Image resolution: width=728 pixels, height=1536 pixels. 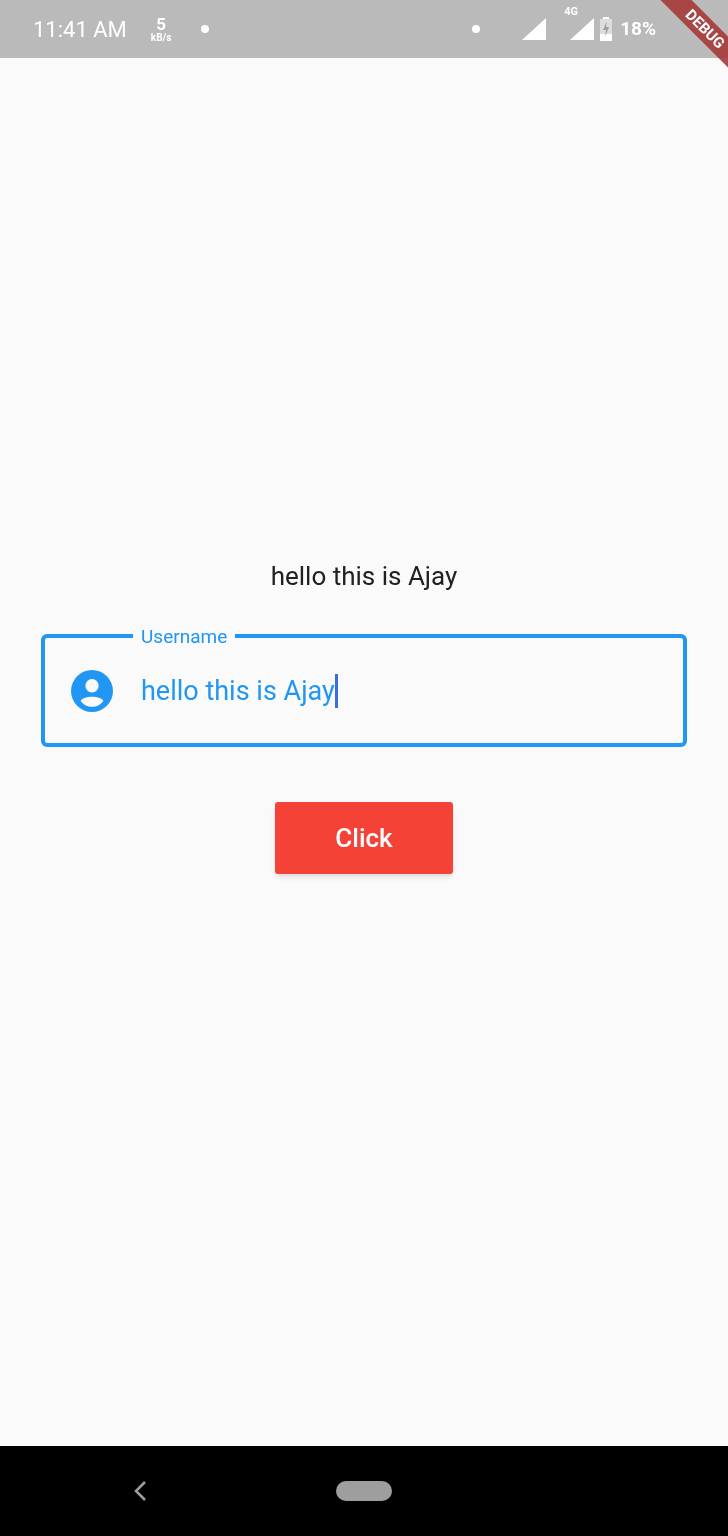 I want to click on clock-text: 11:41 AM, so click(x=80, y=29).